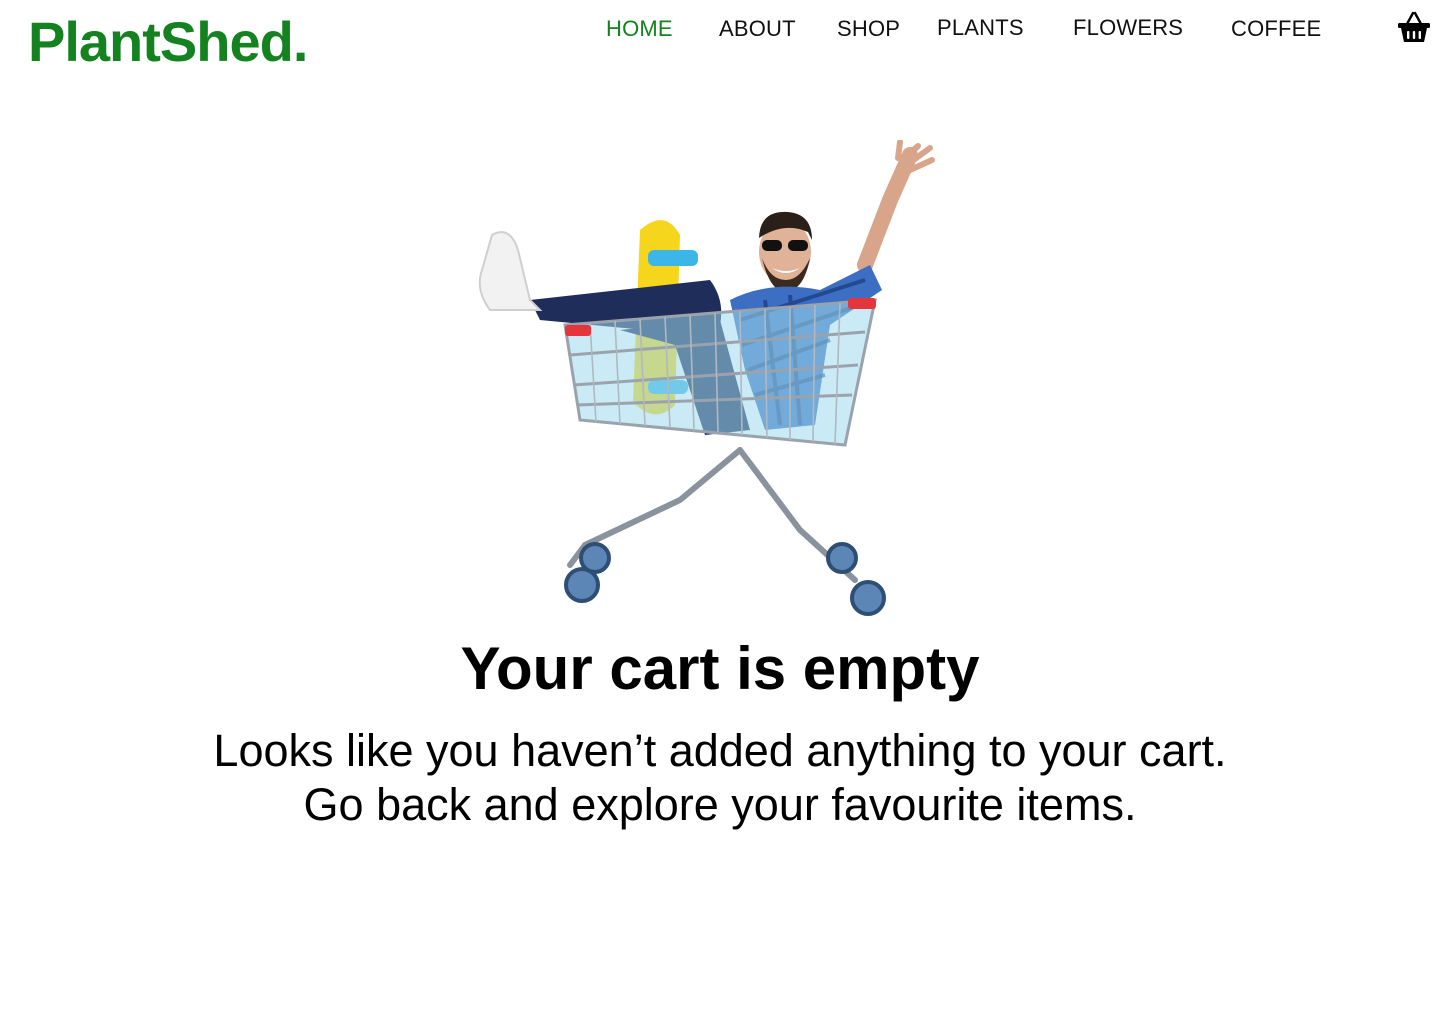 The height and width of the screenshot is (1024, 1440). I want to click on main-nav: HOME ABOUT SHOP PLANTS FLOWERS COFFEE, so click(720, 29).